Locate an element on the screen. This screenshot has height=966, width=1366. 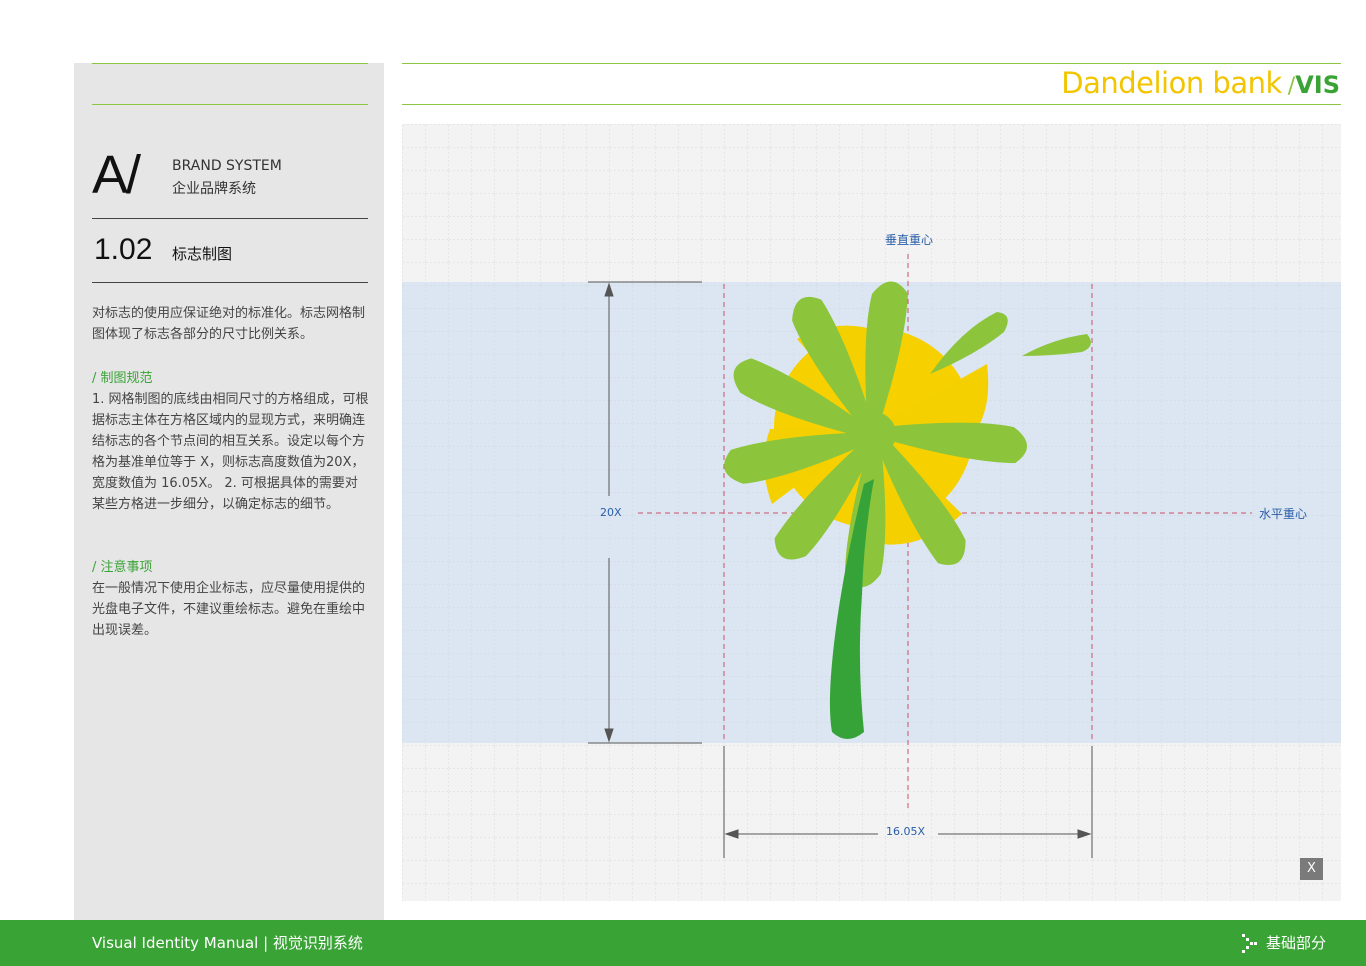
section-title-cn: 企业品牌系统 is located at coordinates (214, 189).